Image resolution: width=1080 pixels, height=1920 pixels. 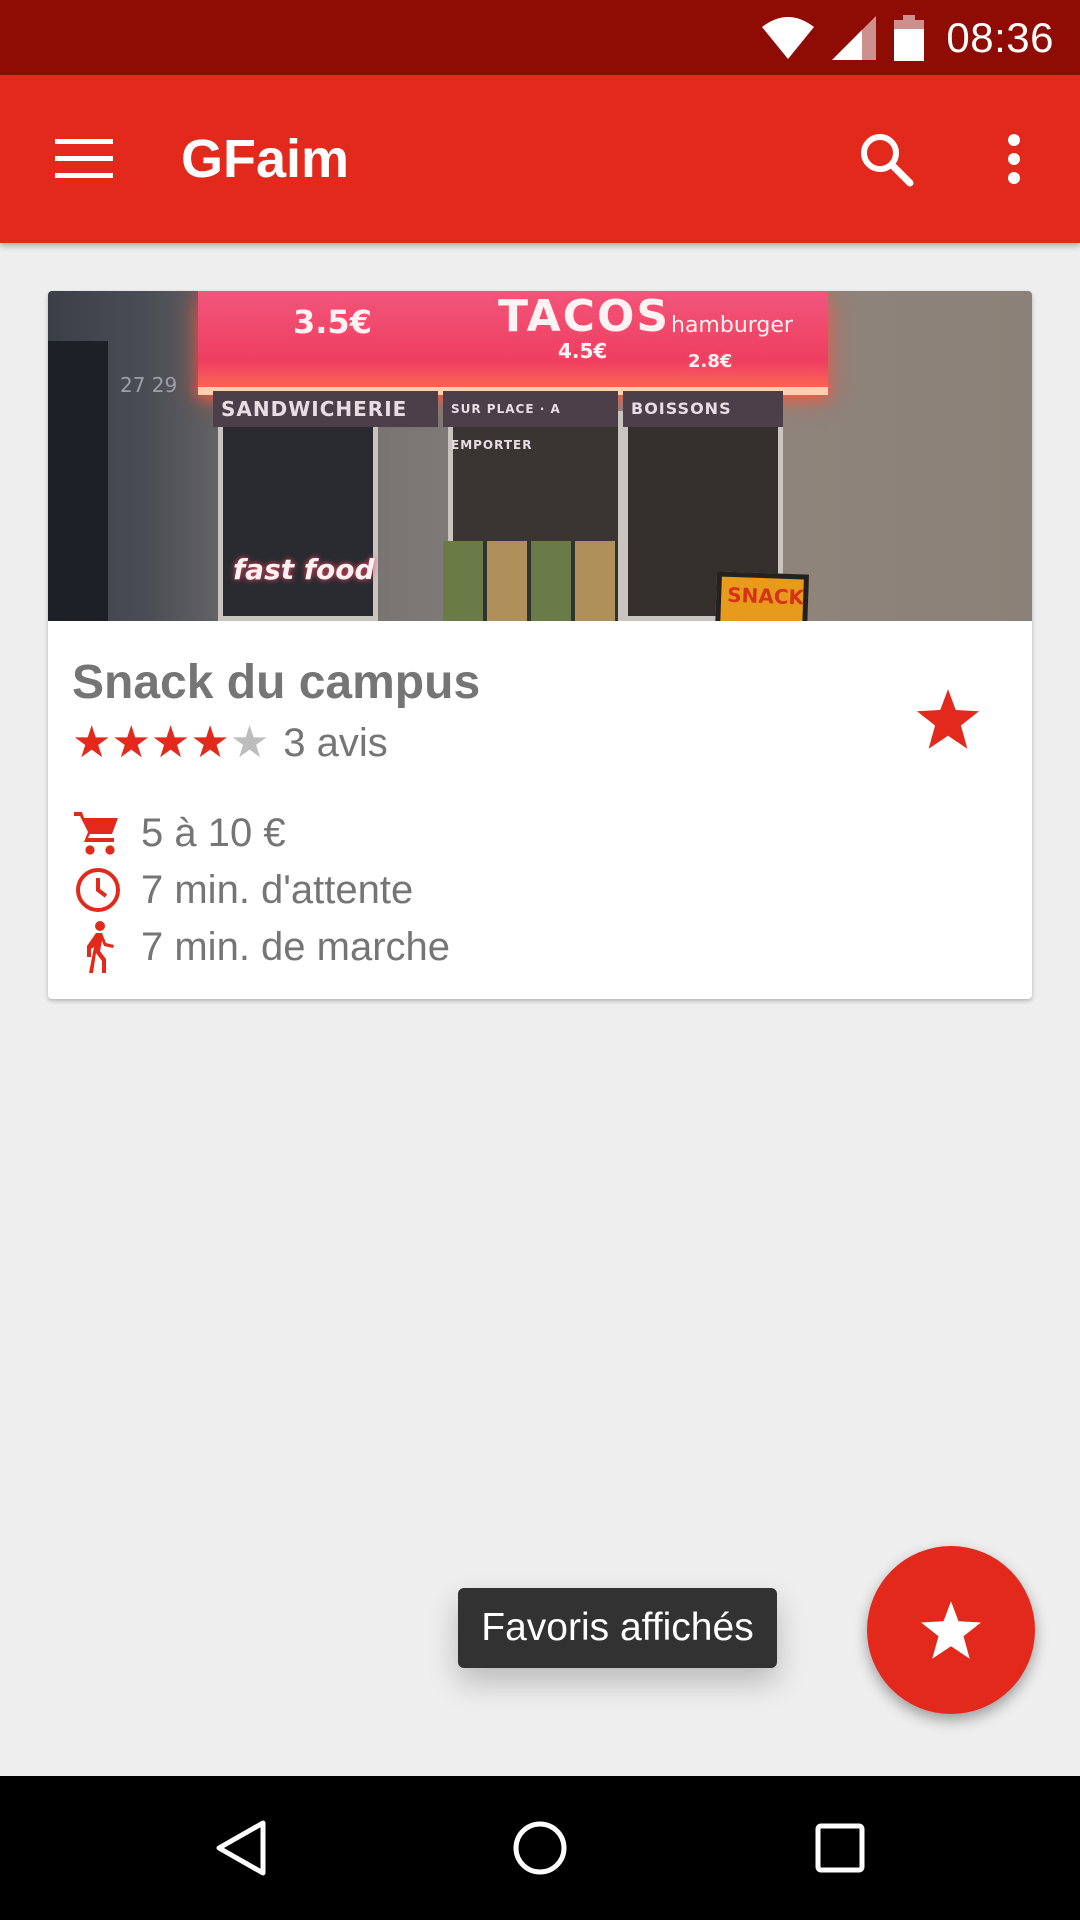 I want to click on cart-icon, so click(x=98, y=833).